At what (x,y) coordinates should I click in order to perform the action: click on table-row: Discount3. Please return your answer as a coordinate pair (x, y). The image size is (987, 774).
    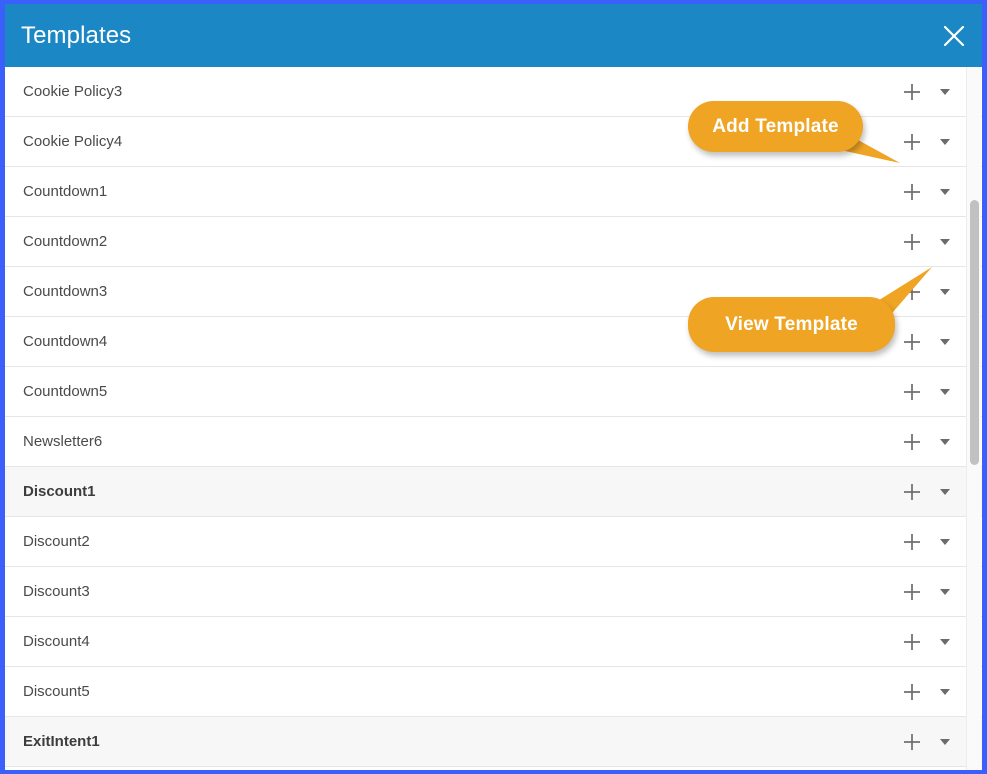
    Looking at the image, I should click on (493, 592).